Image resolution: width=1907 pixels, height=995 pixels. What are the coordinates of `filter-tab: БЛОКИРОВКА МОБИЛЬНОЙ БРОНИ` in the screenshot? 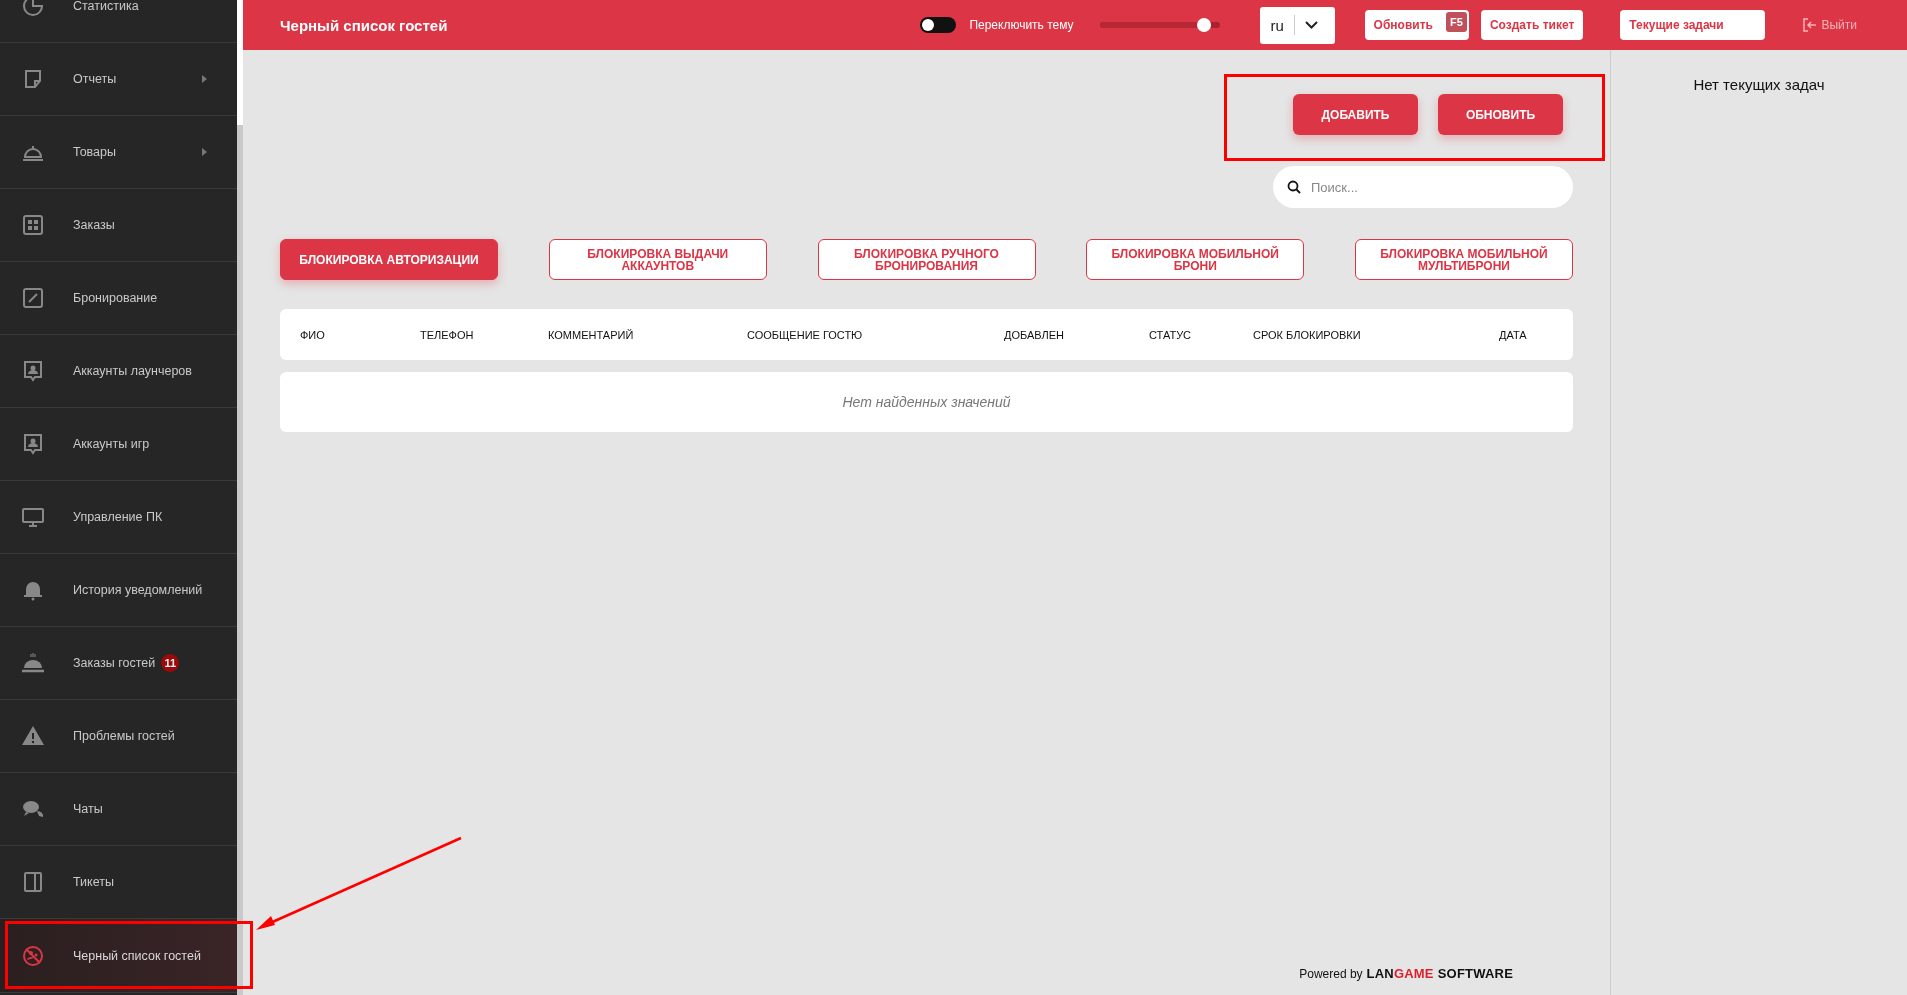 It's located at (1195, 259).